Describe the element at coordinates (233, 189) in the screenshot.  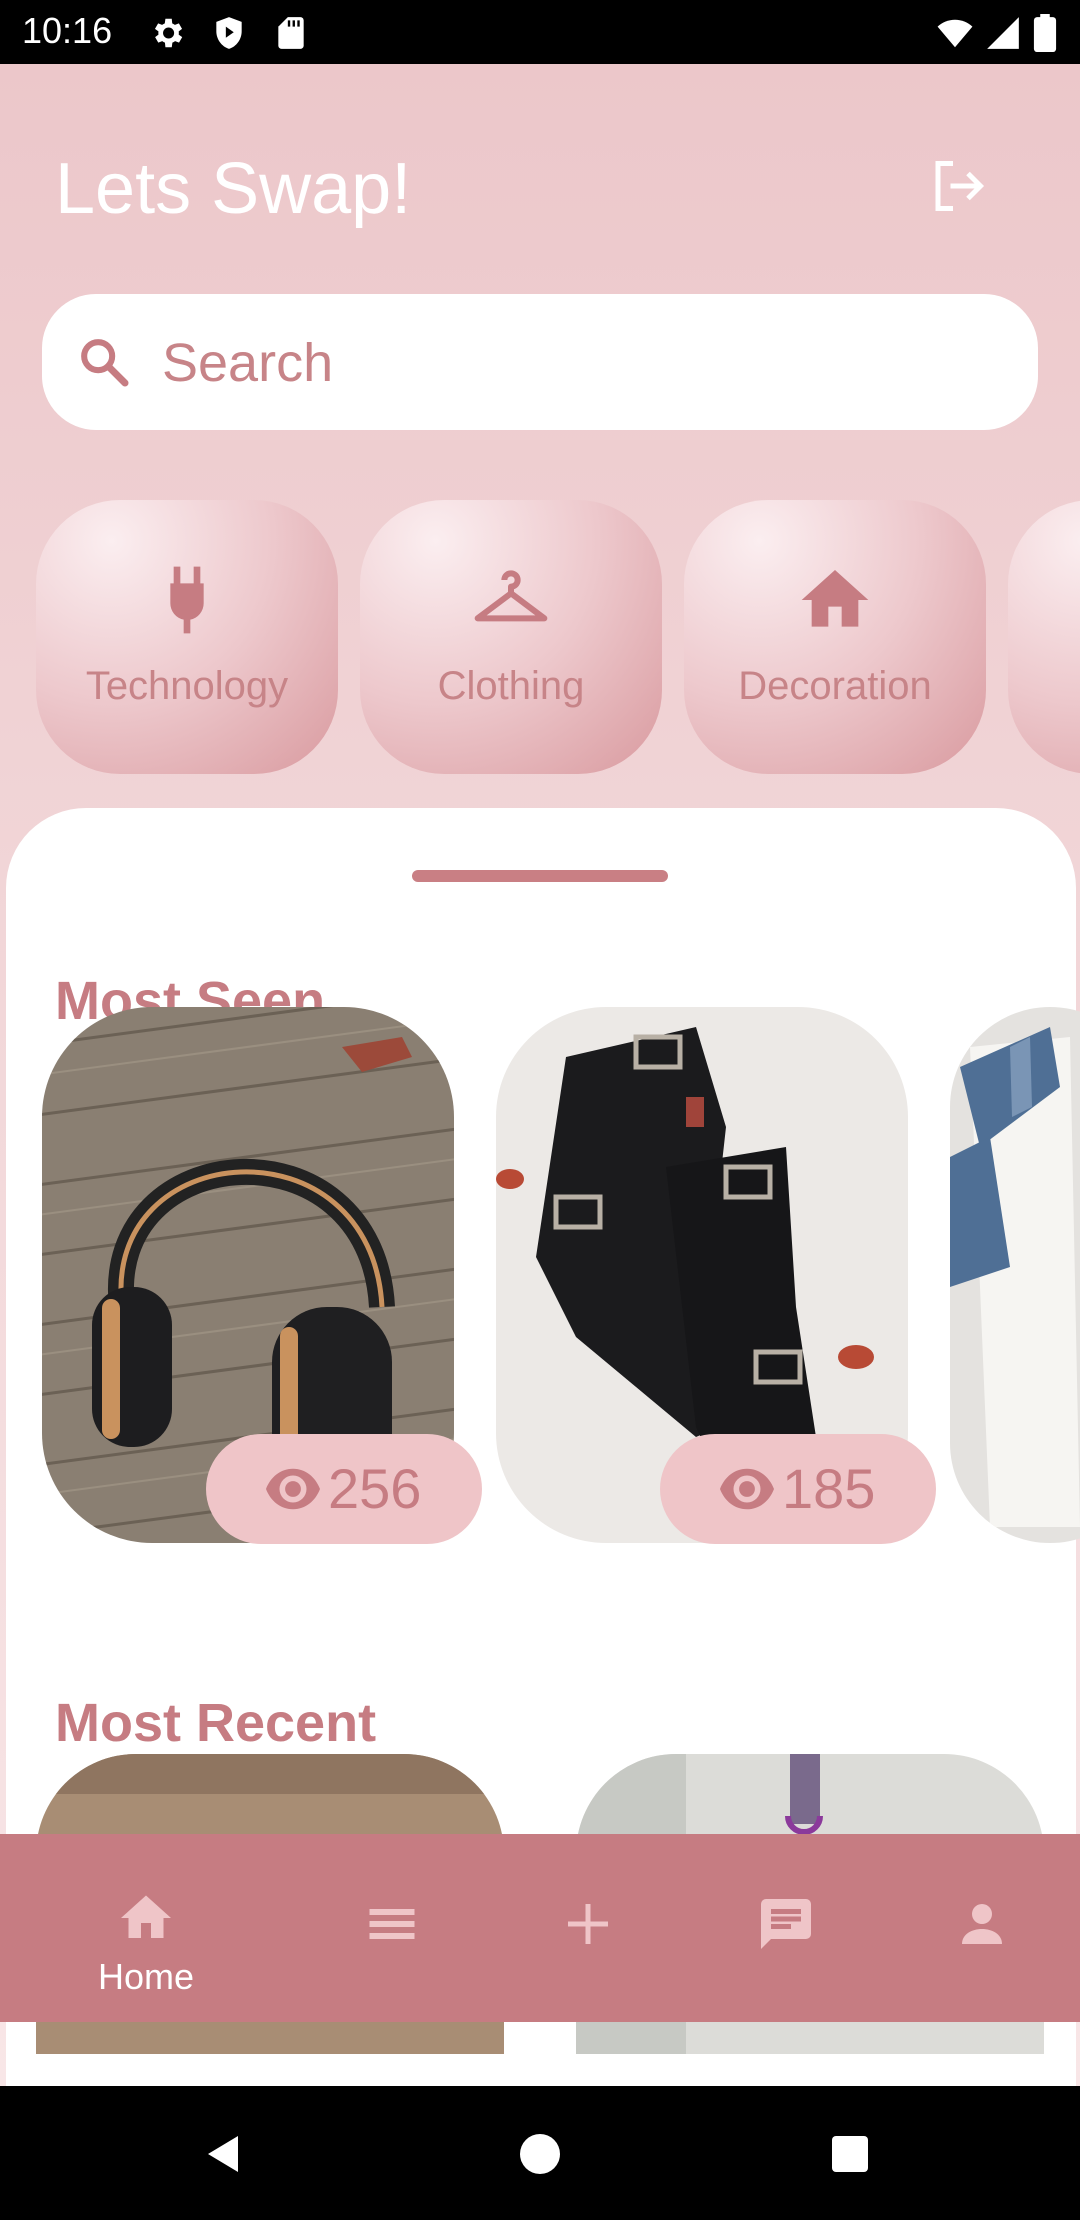
I see `app-title: Lets Swap!` at that location.